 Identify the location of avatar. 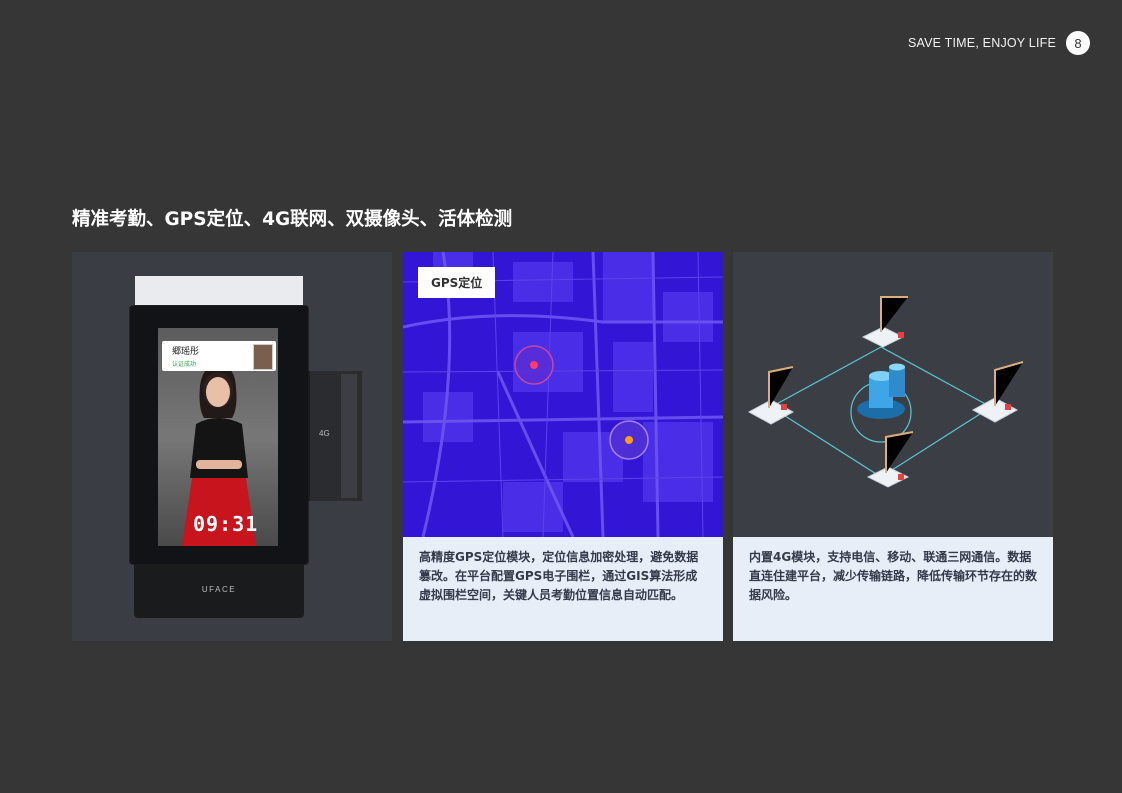
(263, 357).